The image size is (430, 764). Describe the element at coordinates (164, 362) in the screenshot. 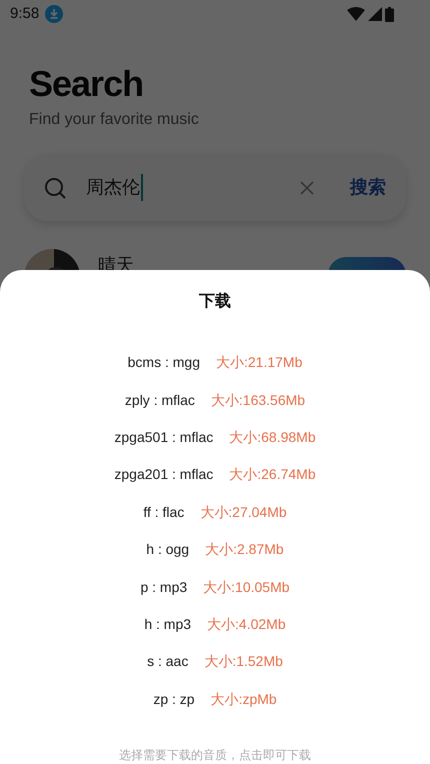

I see `quality-label: bcms : mgg` at that location.